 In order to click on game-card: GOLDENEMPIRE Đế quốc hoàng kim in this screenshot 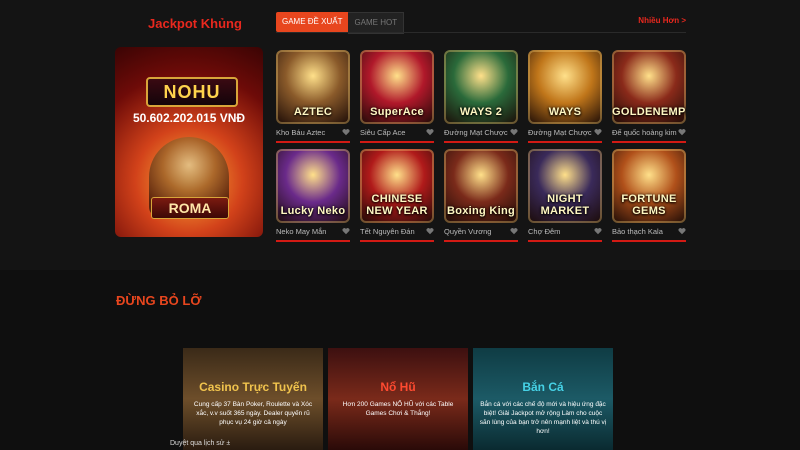, I will do `click(649, 96)`.